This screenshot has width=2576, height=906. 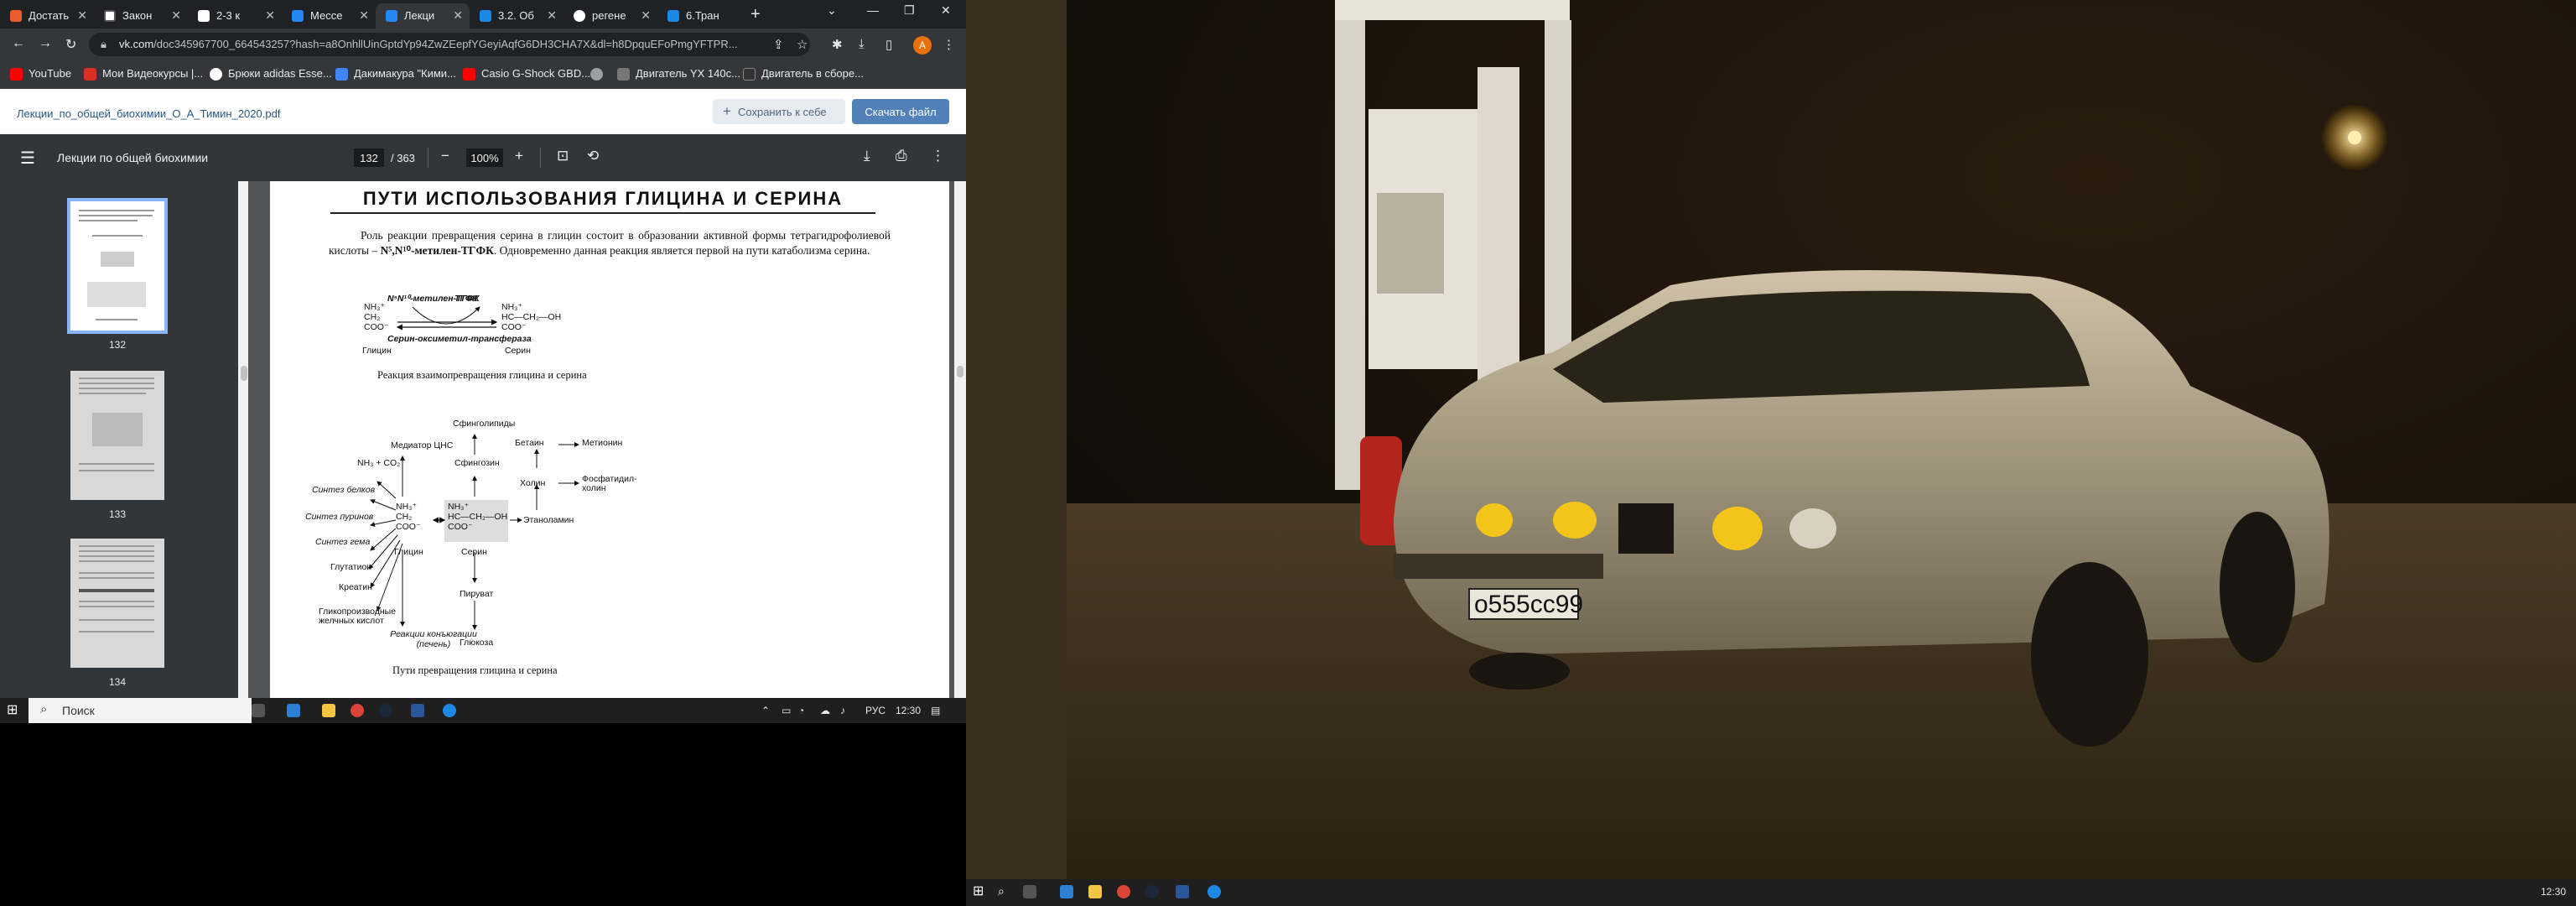 I want to click on tab-4-active: Лекци ✕, so click(x=423, y=16).